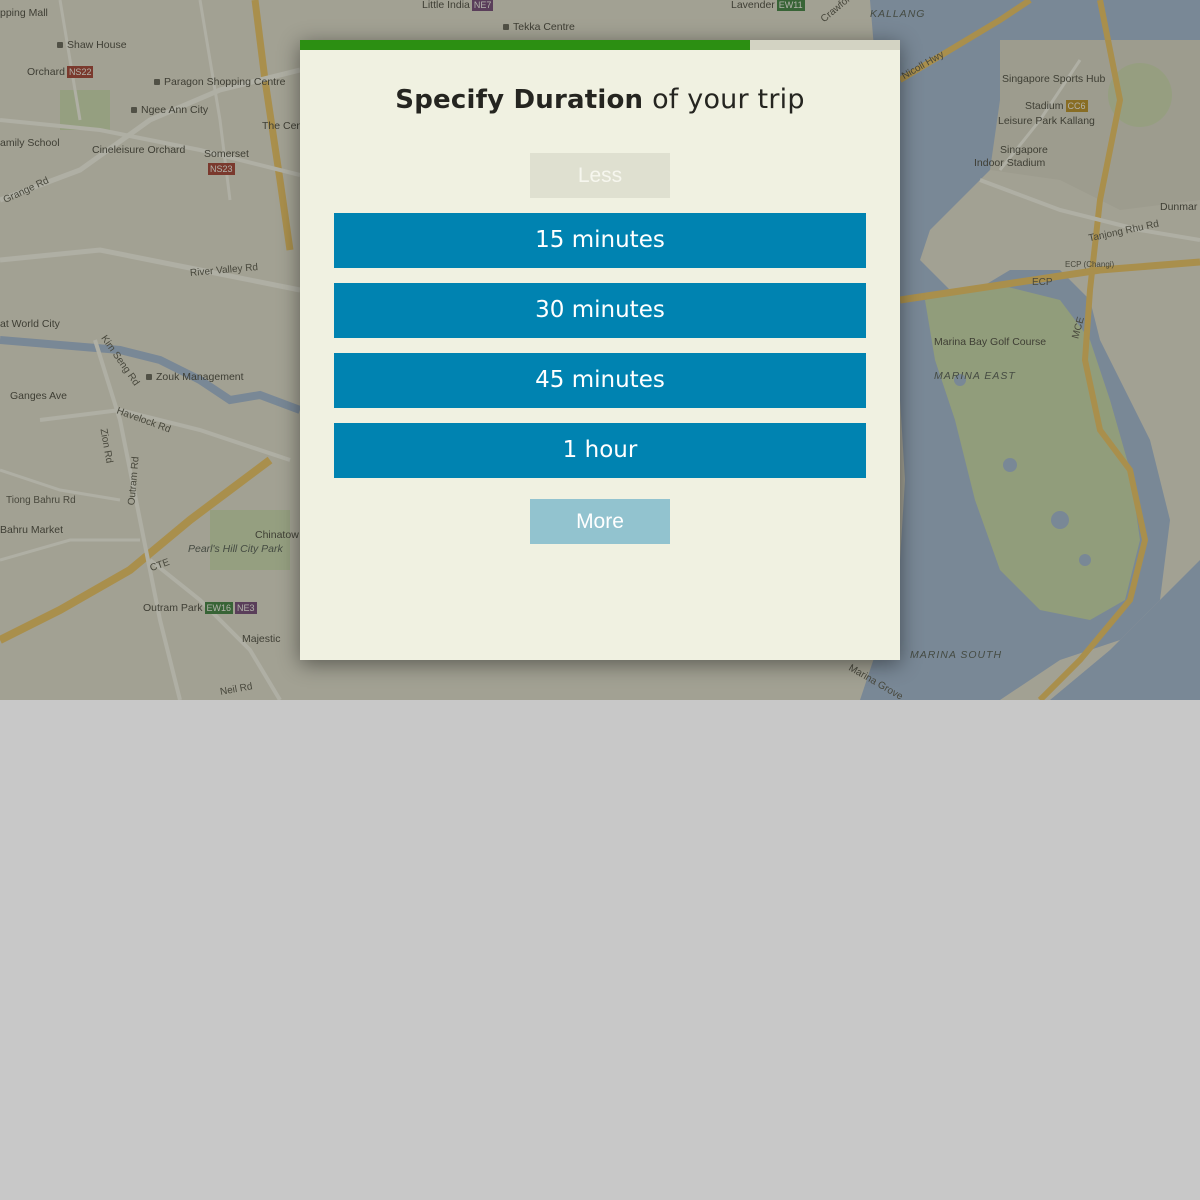 The height and width of the screenshot is (1200, 1200). Describe the element at coordinates (600, 175) in the screenshot. I see `less-button: Less` at that location.